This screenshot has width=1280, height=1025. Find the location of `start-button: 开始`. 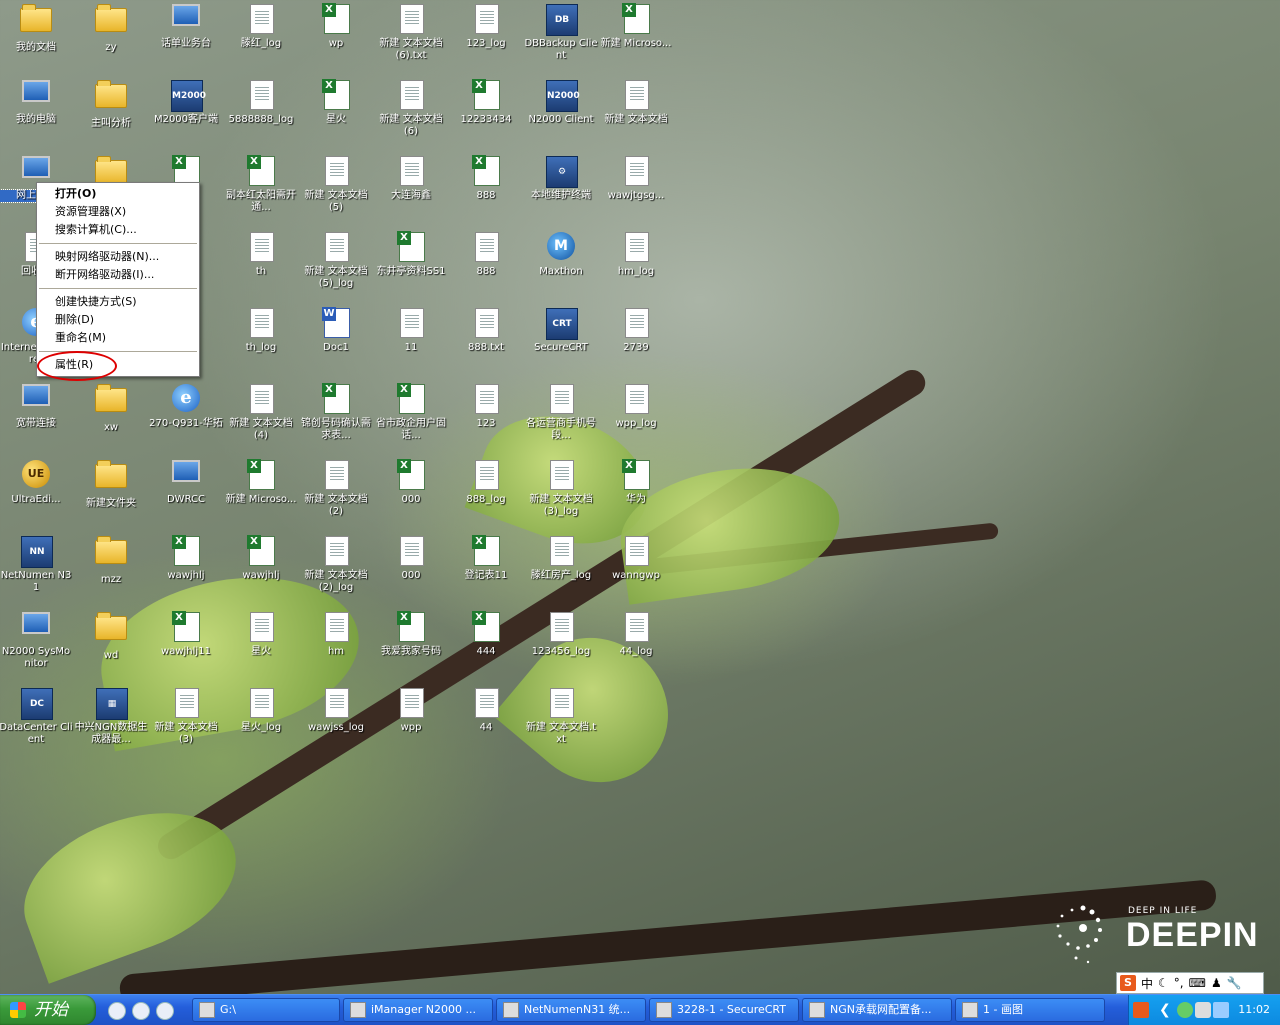

start-button: 开始 is located at coordinates (48, 1010).